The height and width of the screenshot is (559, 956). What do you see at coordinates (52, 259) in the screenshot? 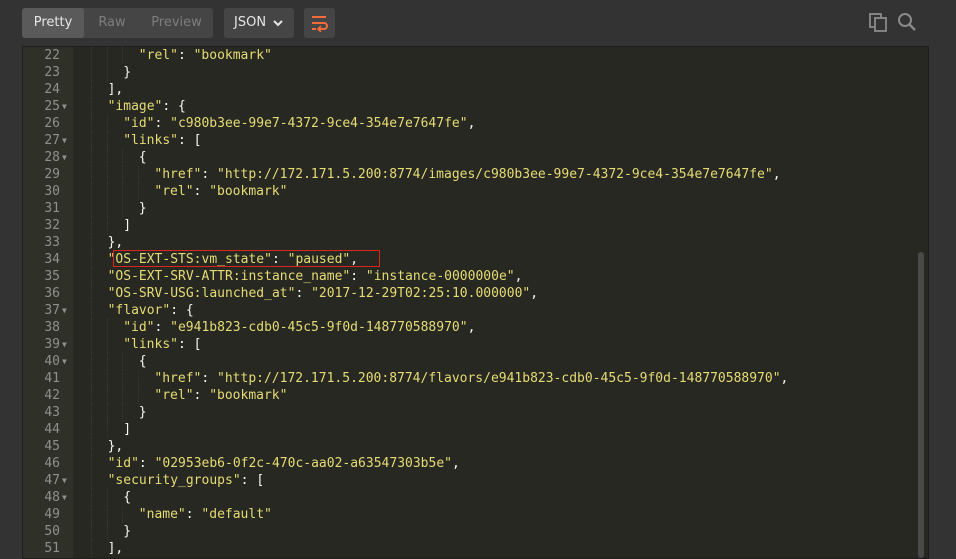
I see `line-number: 34` at bounding box center [52, 259].